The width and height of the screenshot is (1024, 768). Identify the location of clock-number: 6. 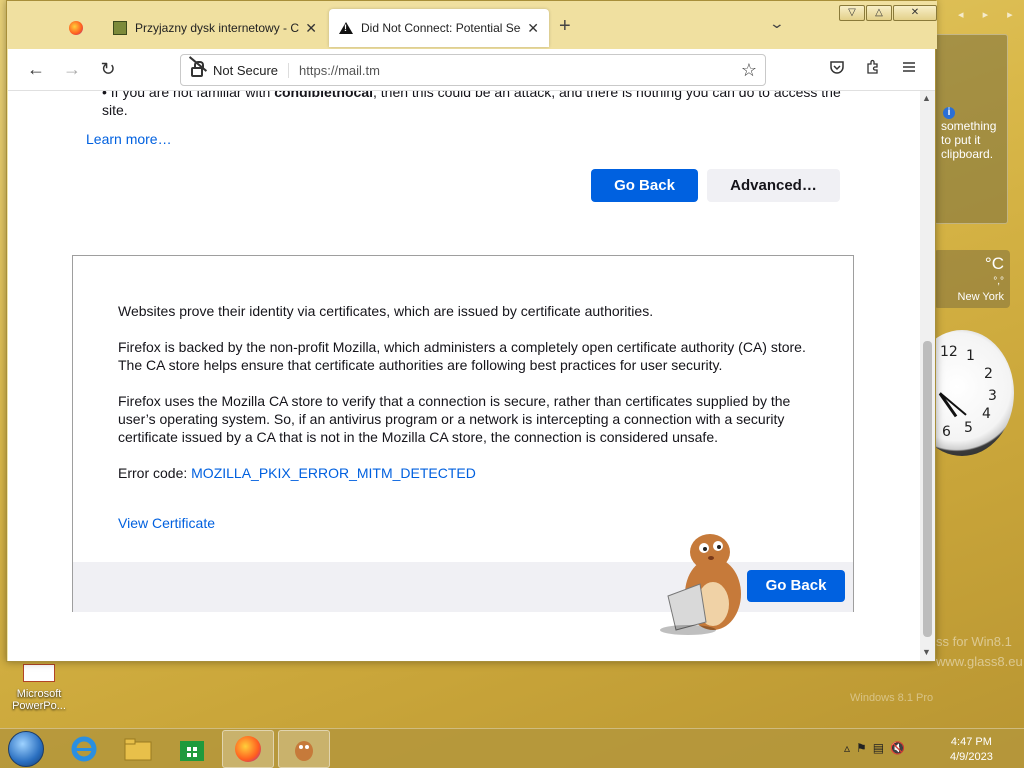
(946, 432).